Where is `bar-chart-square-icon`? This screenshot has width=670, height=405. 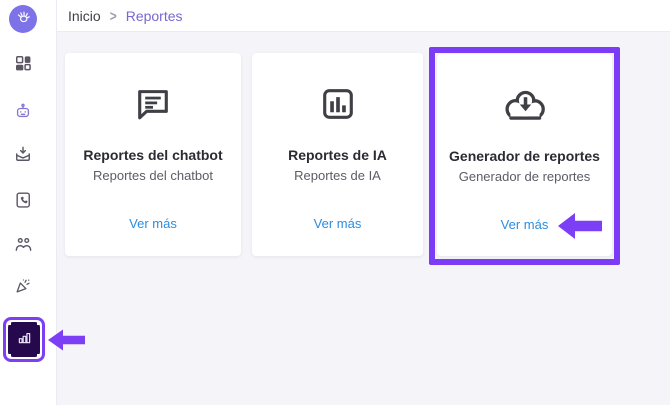
bar-chart-square-icon is located at coordinates (338, 104).